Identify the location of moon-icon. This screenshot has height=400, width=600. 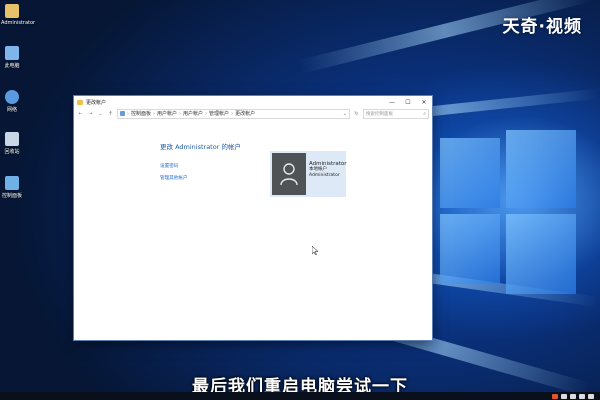
(564, 396).